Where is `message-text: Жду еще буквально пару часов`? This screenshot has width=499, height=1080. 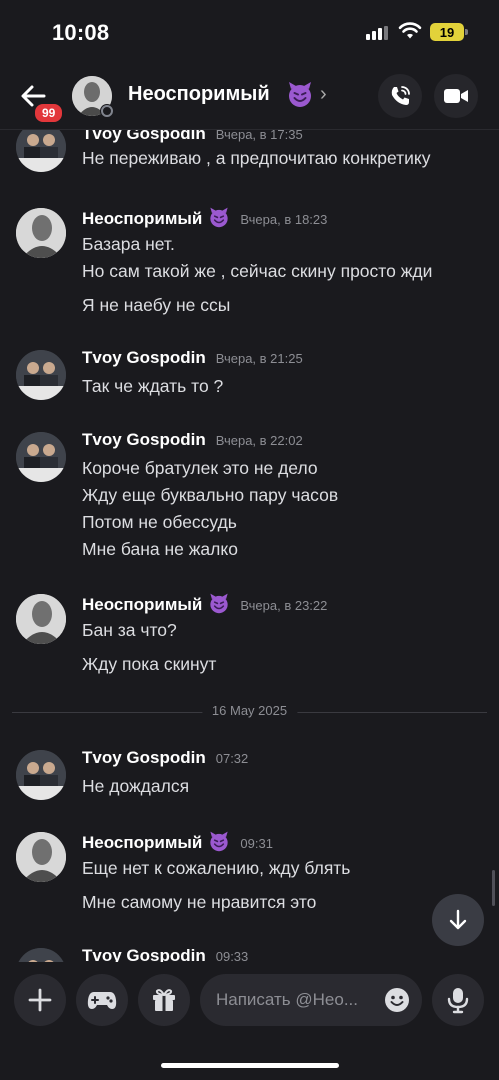 message-text: Жду еще буквально пару часов is located at coordinates (210, 495).